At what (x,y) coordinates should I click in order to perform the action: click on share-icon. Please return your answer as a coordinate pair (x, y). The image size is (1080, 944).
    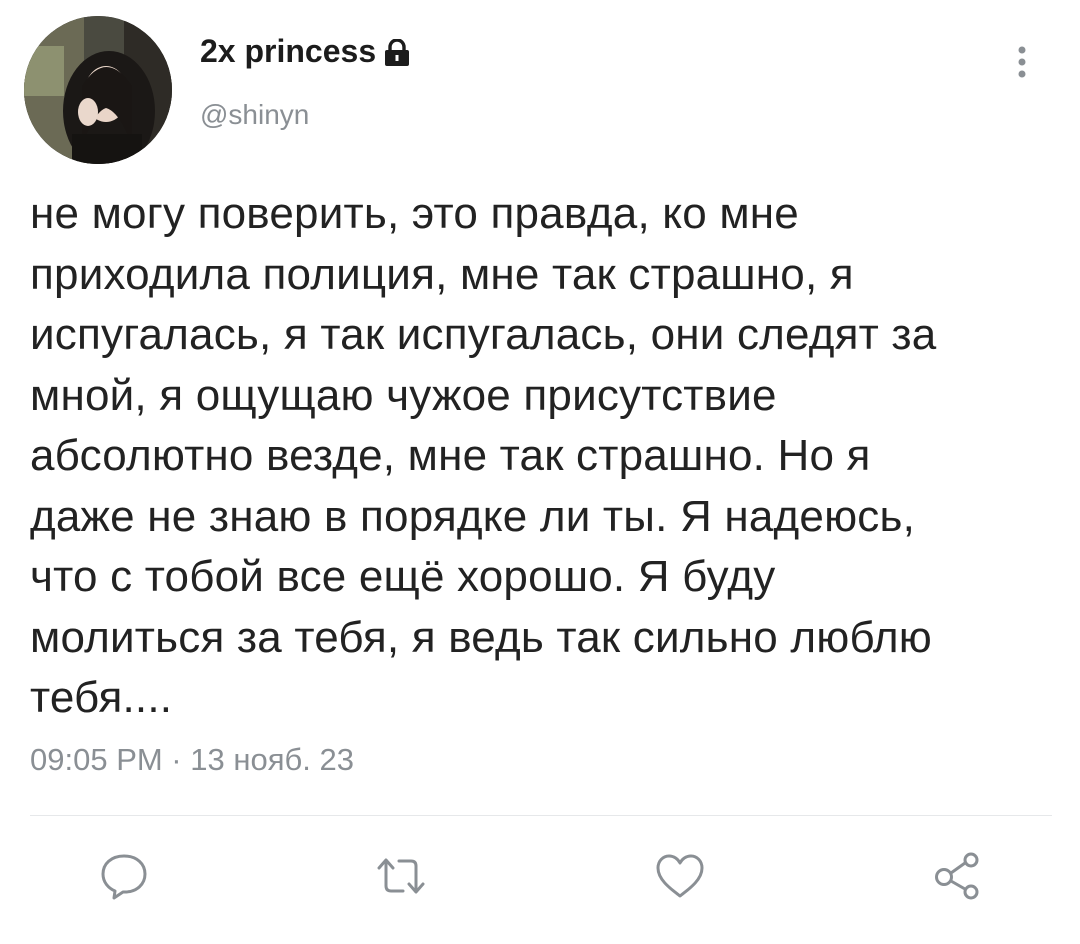
    Looking at the image, I should click on (958, 878).